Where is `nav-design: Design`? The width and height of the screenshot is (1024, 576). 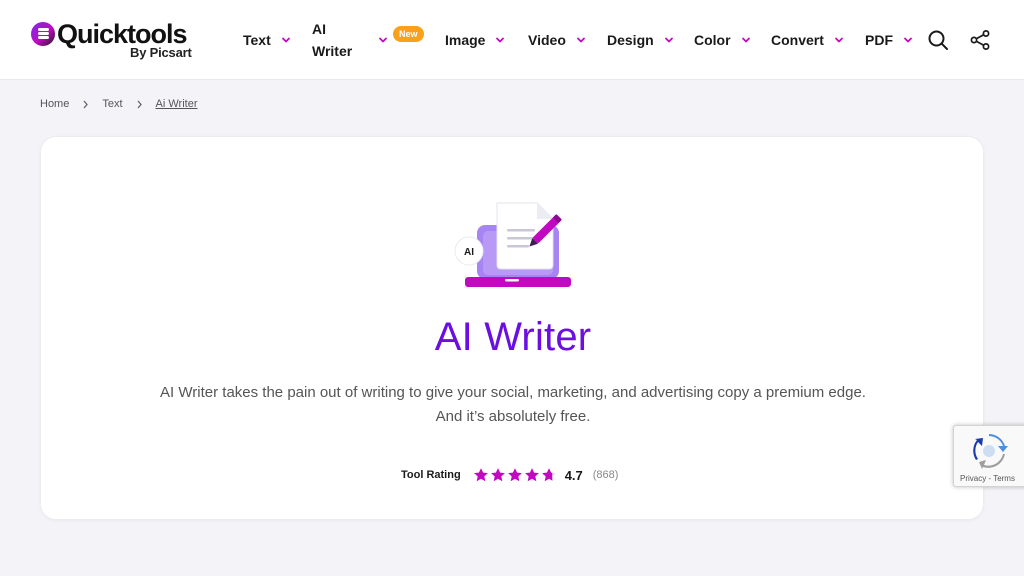 nav-design: Design is located at coordinates (640, 40).